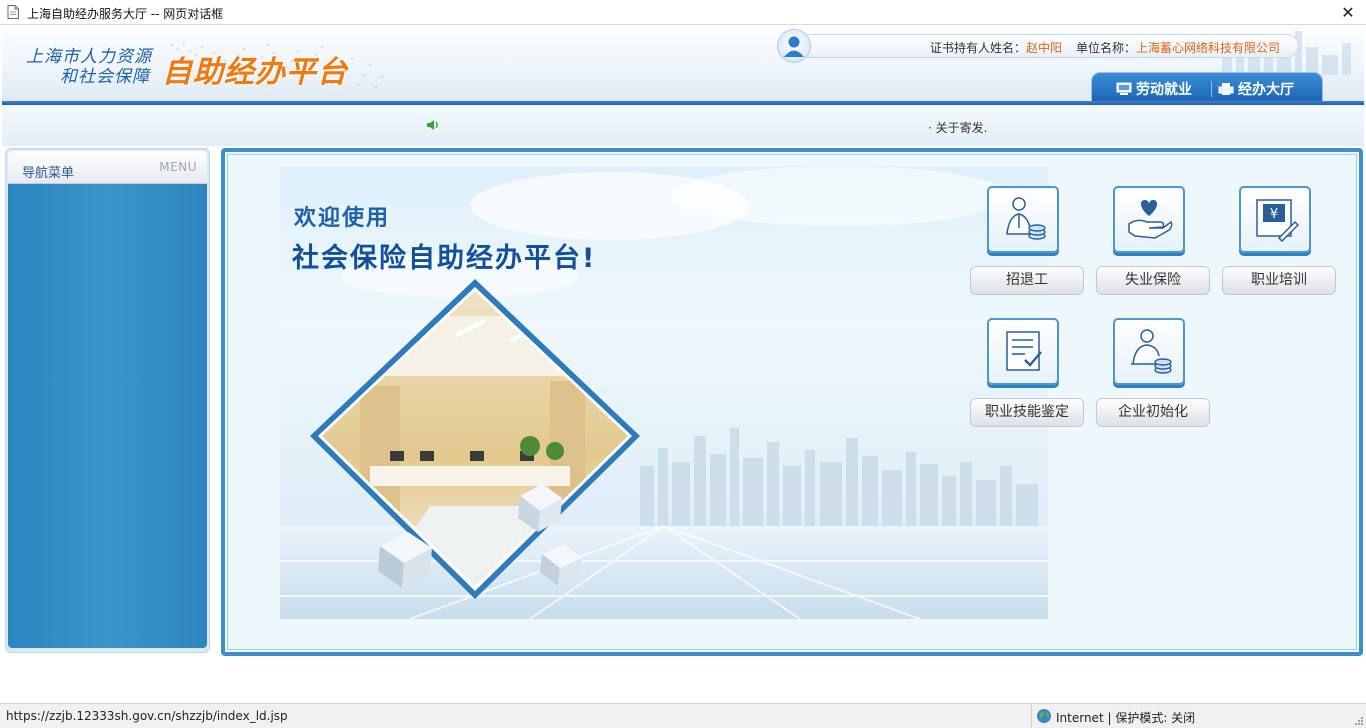 The height and width of the screenshot is (728, 1366). What do you see at coordinates (1023, 351) in the screenshot?
I see `checklist-icon` at bounding box center [1023, 351].